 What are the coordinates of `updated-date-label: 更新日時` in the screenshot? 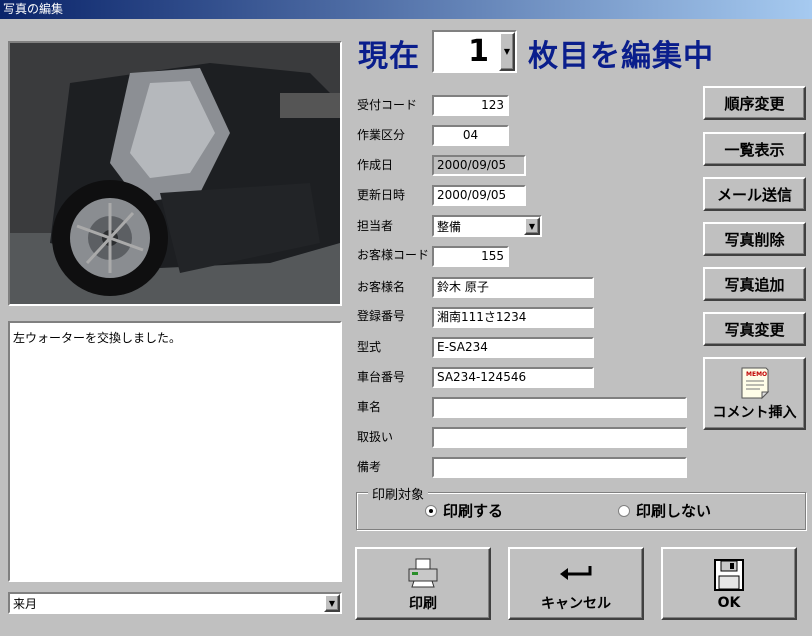 It's located at (381, 195).